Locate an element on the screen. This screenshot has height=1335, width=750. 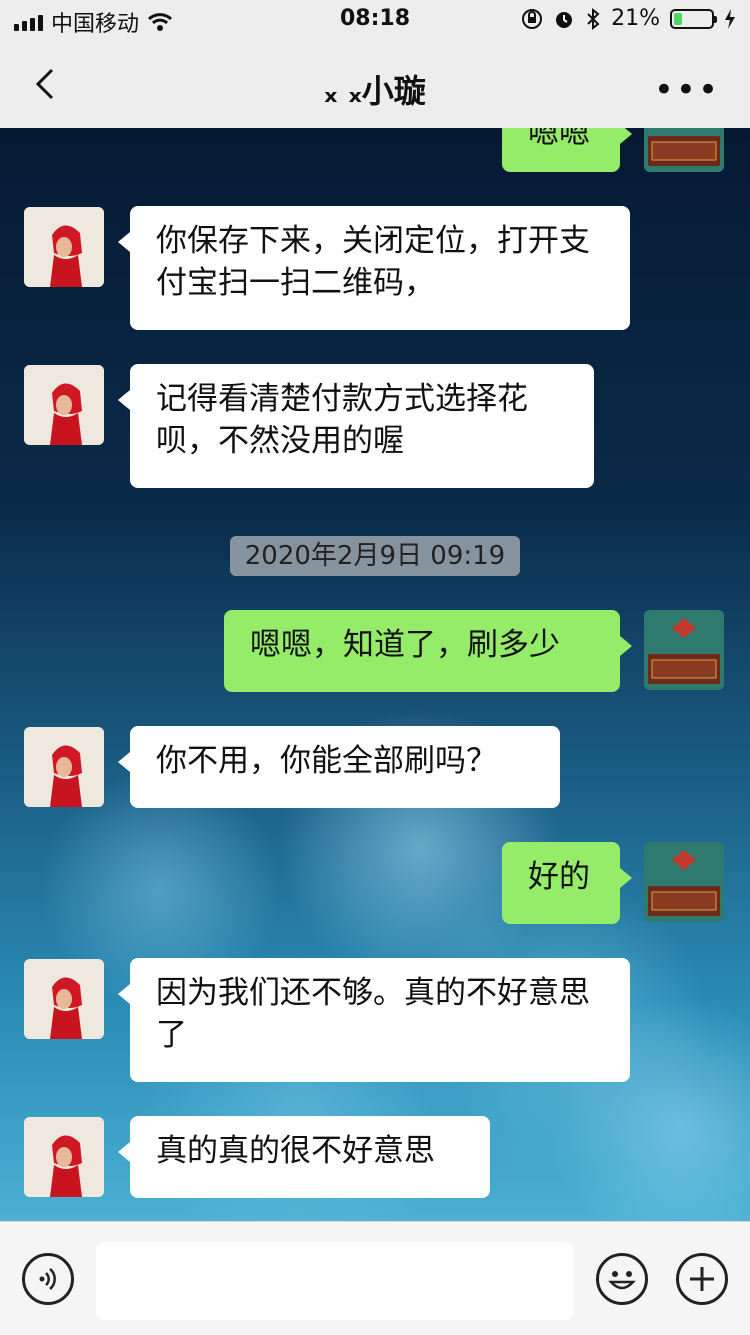
message-bubble-outgoing: 嗯嗯，知道了，刷多少 is located at coordinates (428, 651).